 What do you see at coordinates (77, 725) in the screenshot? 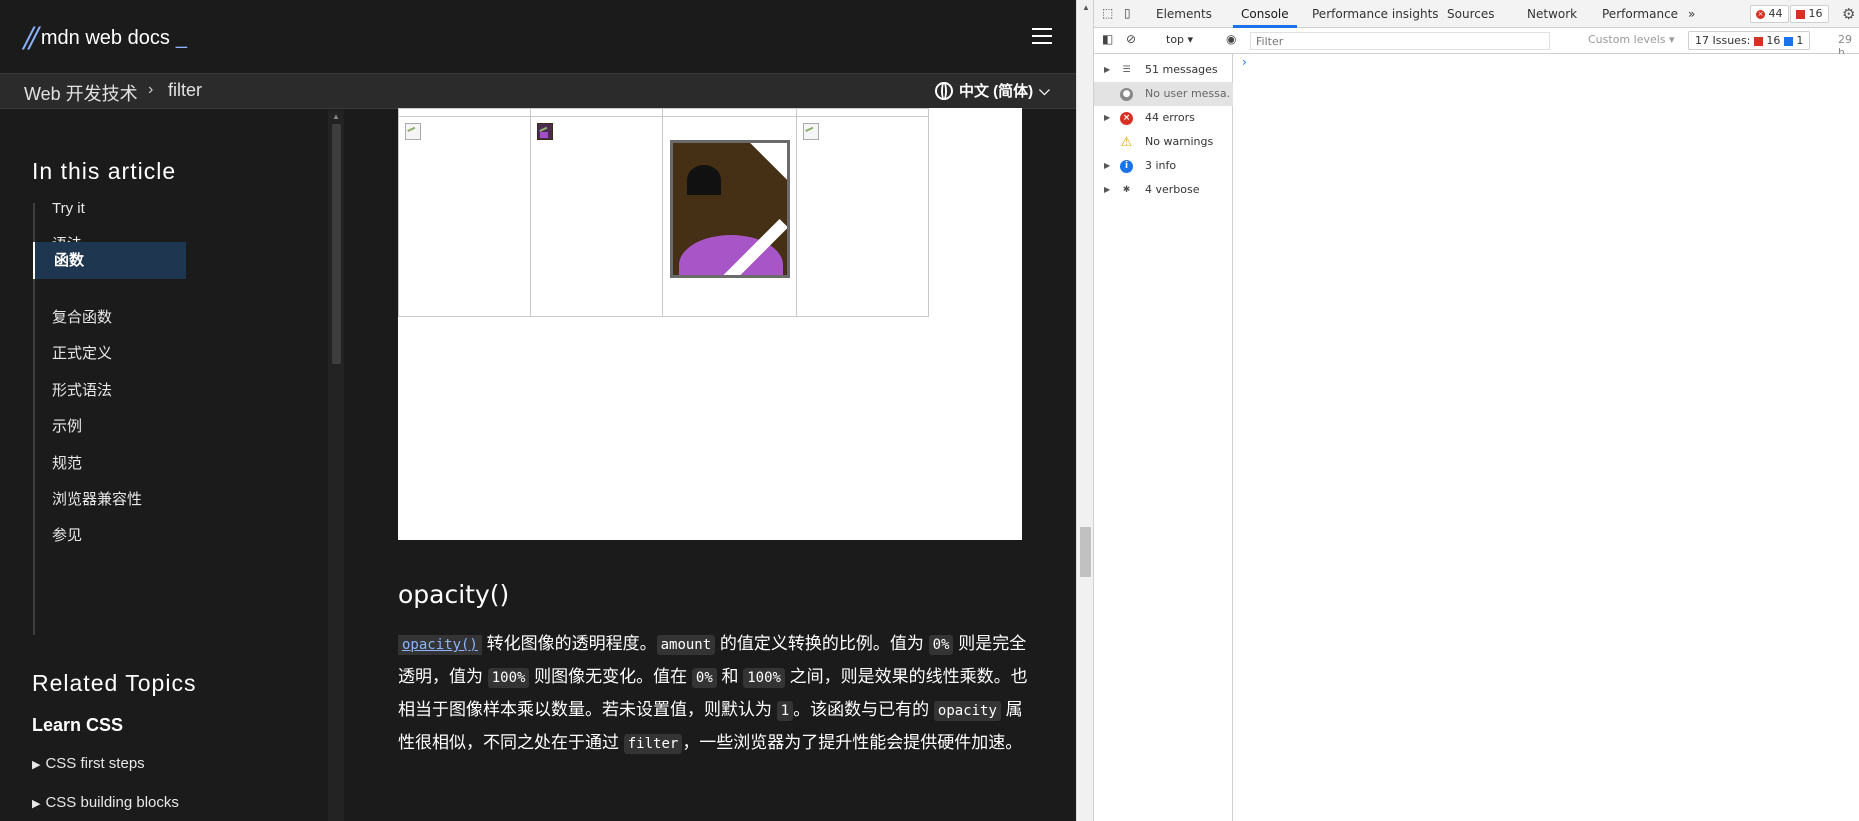
I see `learn-css-heading: Learn CSS` at bounding box center [77, 725].